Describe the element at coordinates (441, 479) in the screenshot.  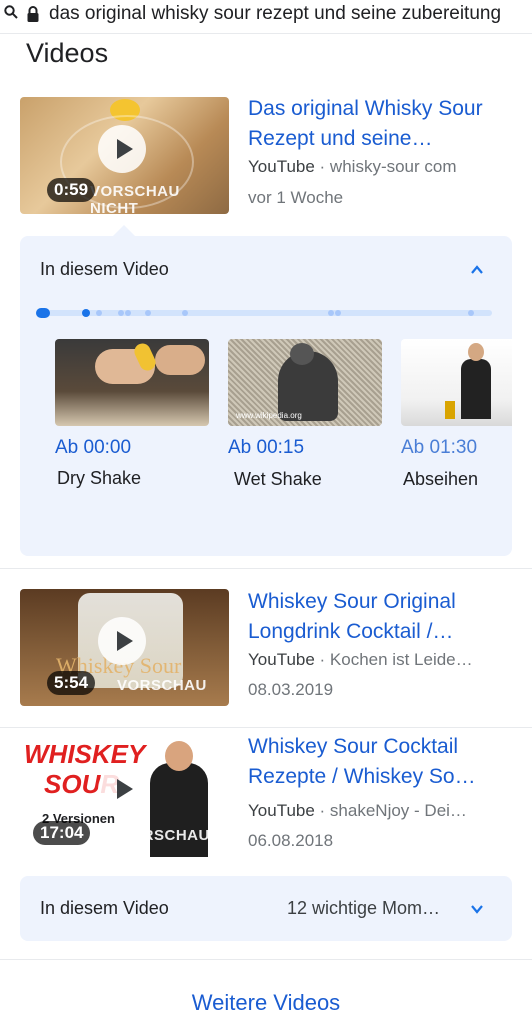
I see `key-moment-label: Abseihen` at that location.